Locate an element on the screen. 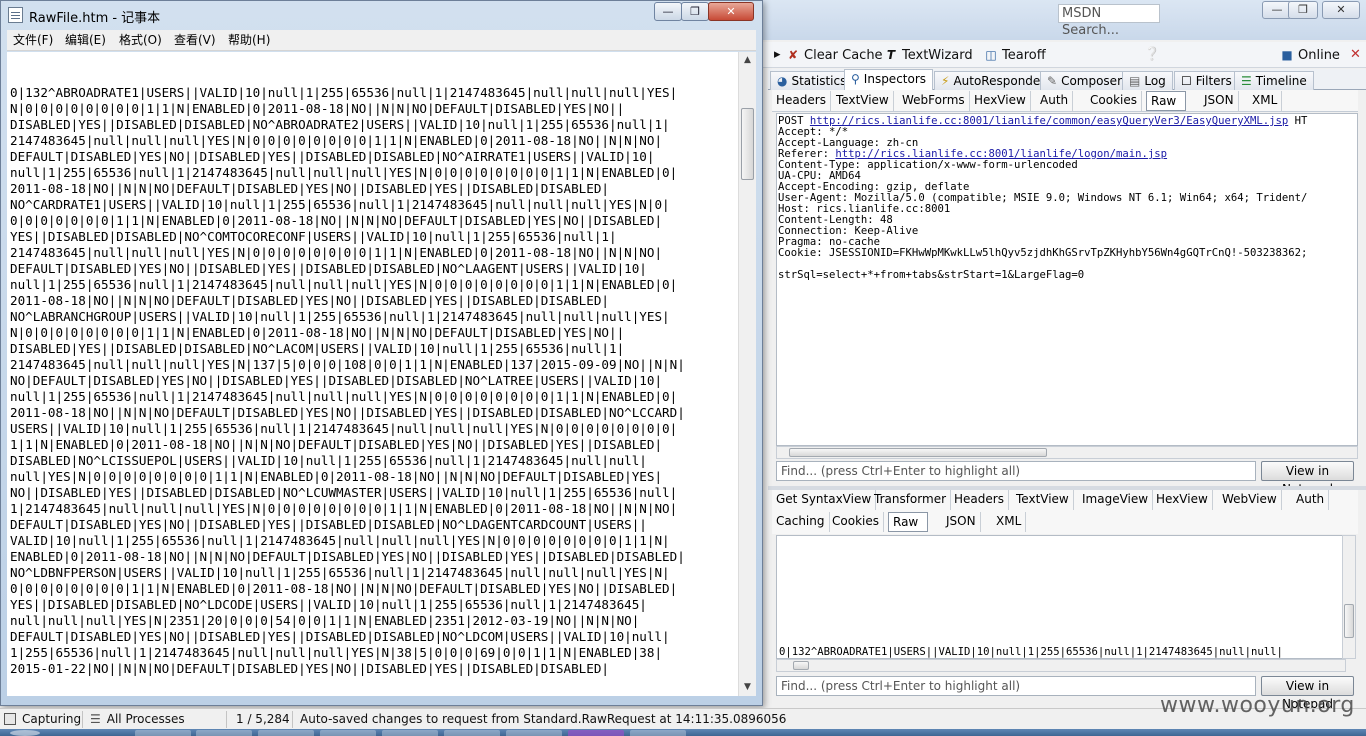 The height and width of the screenshot is (736, 1366). process-filter: ☰ All Processes is located at coordinates (137, 719).